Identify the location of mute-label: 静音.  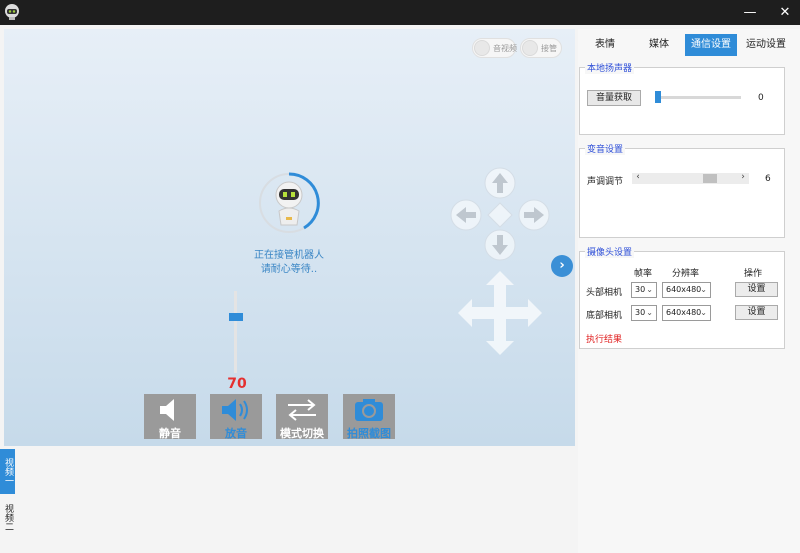
(170, 433).